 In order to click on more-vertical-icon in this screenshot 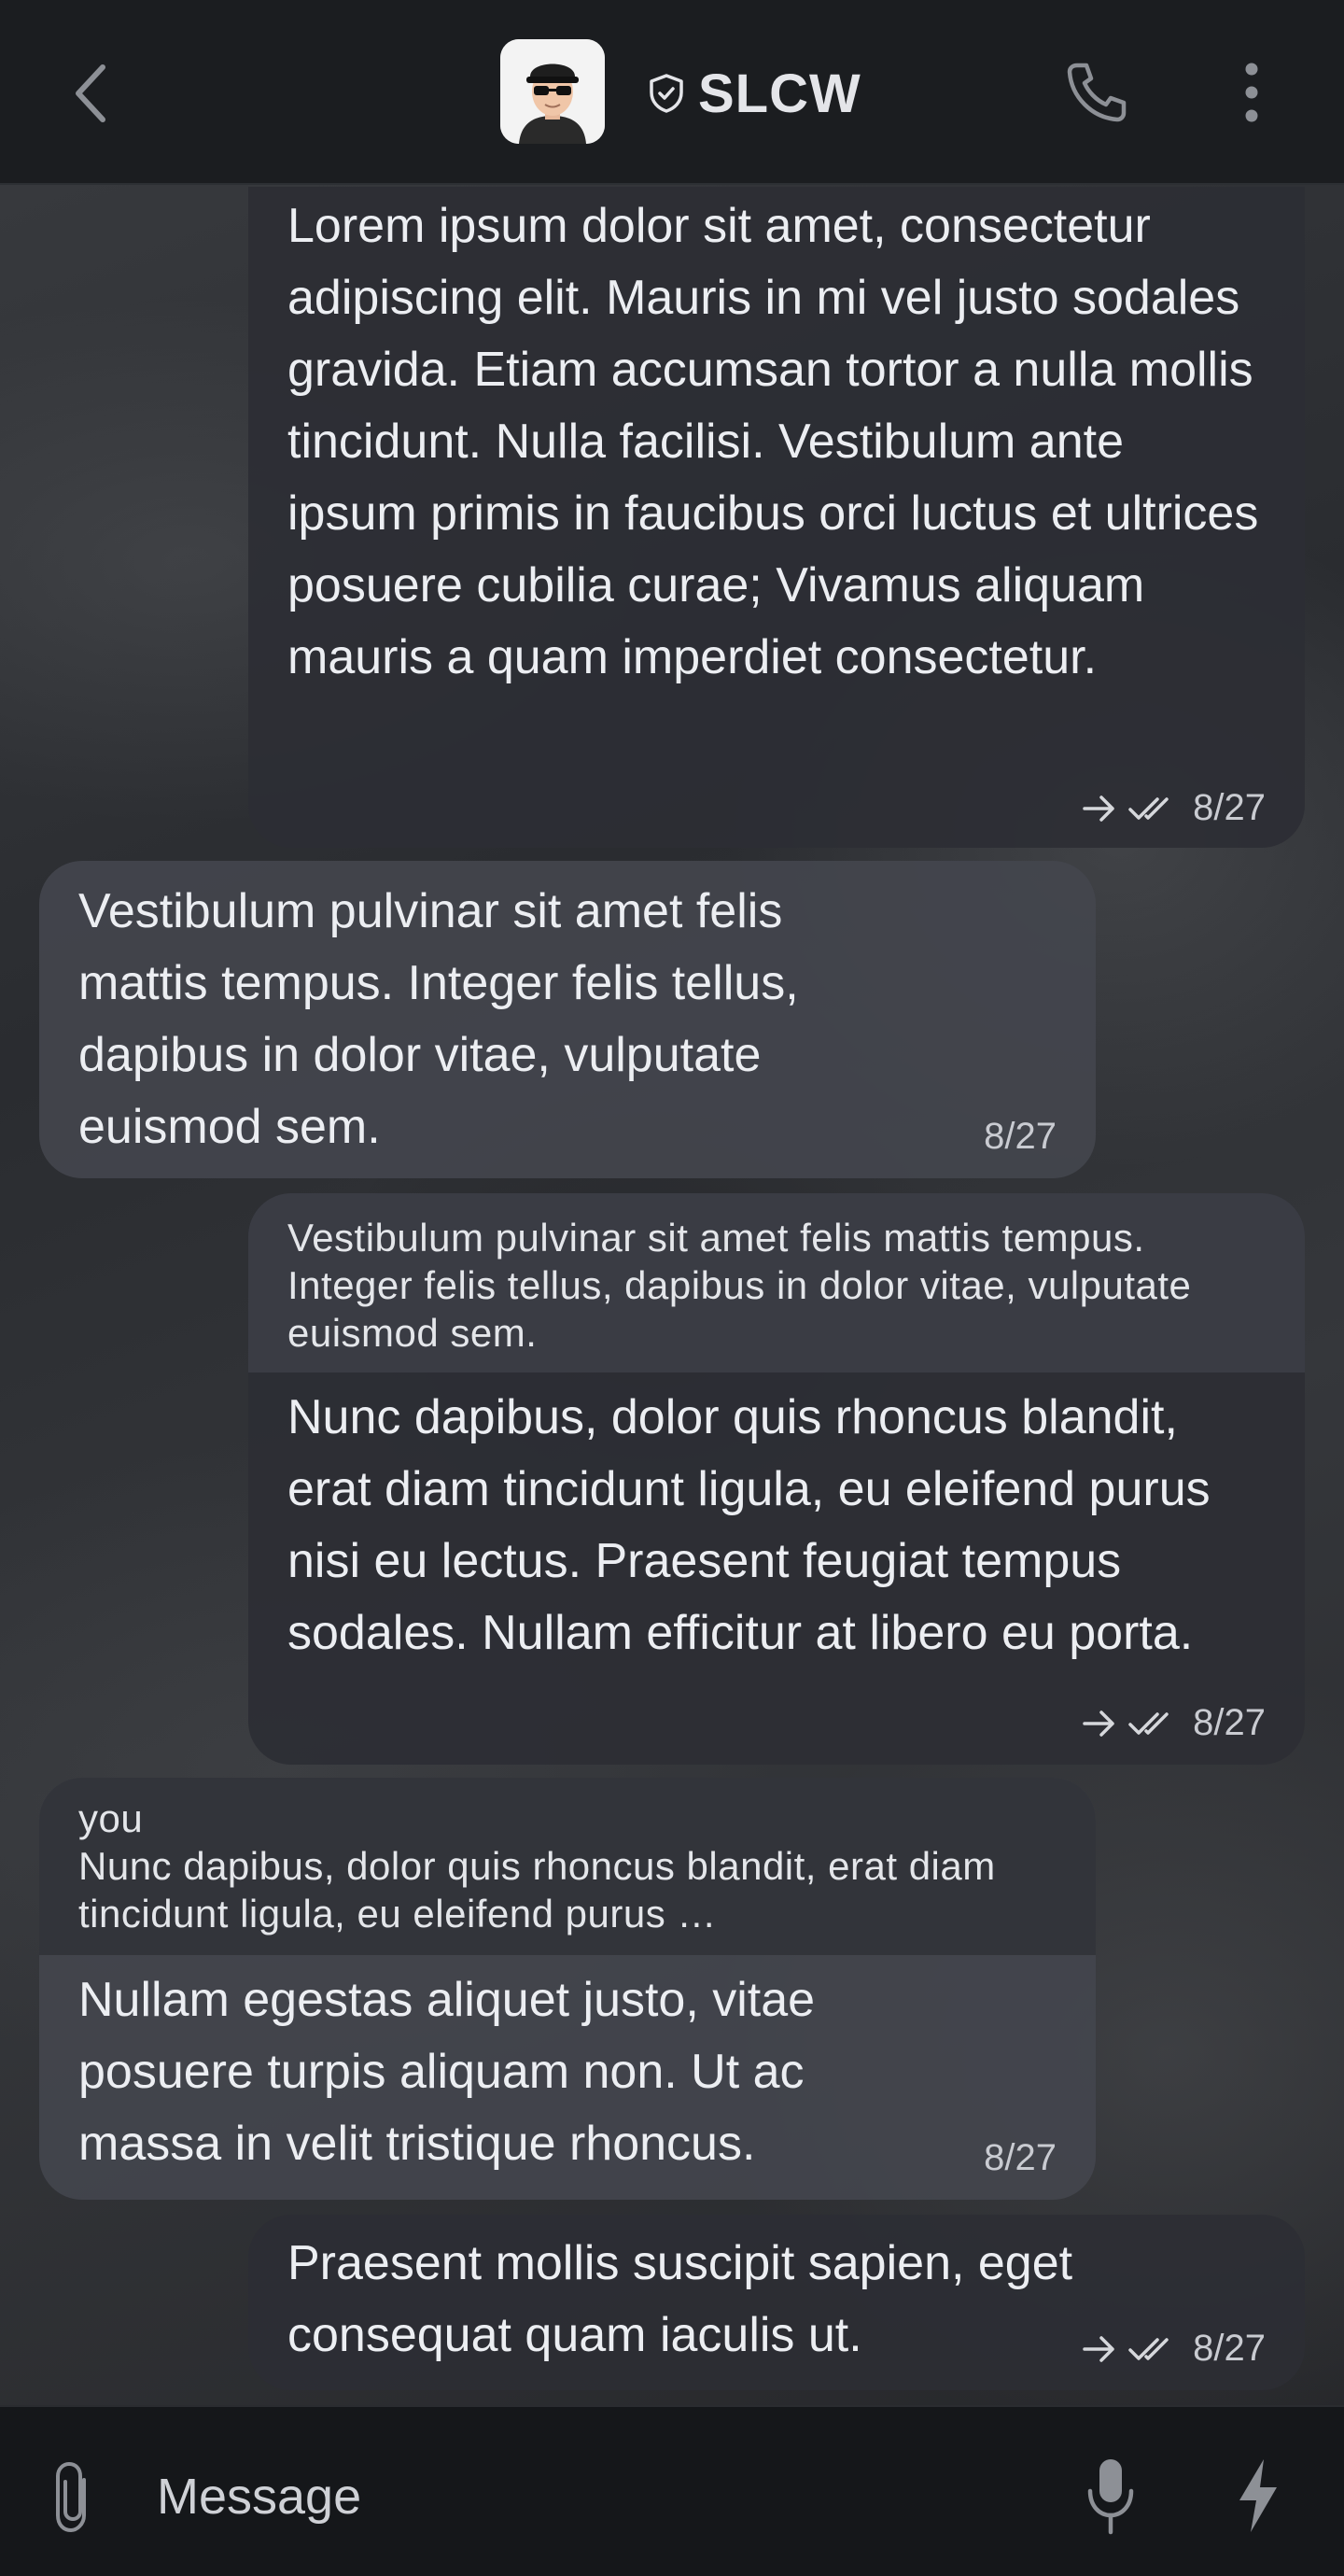, I will do `click(1251, 92)`.